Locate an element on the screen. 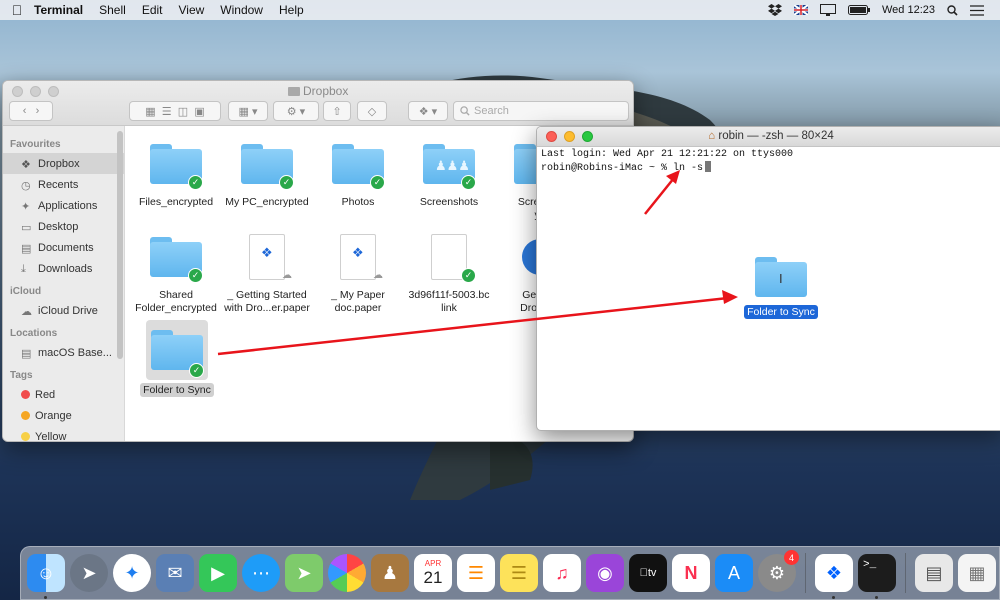 Image resolution: width=1000 pixels, height=600 pixels. sidebar-item-tag-yellow: Yellow is located at coordinates (63, 433).